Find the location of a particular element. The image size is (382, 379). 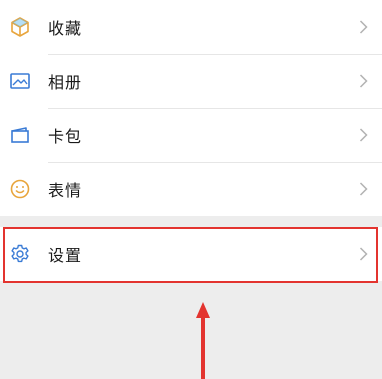

card-icon is located at coordinates (20, 135).